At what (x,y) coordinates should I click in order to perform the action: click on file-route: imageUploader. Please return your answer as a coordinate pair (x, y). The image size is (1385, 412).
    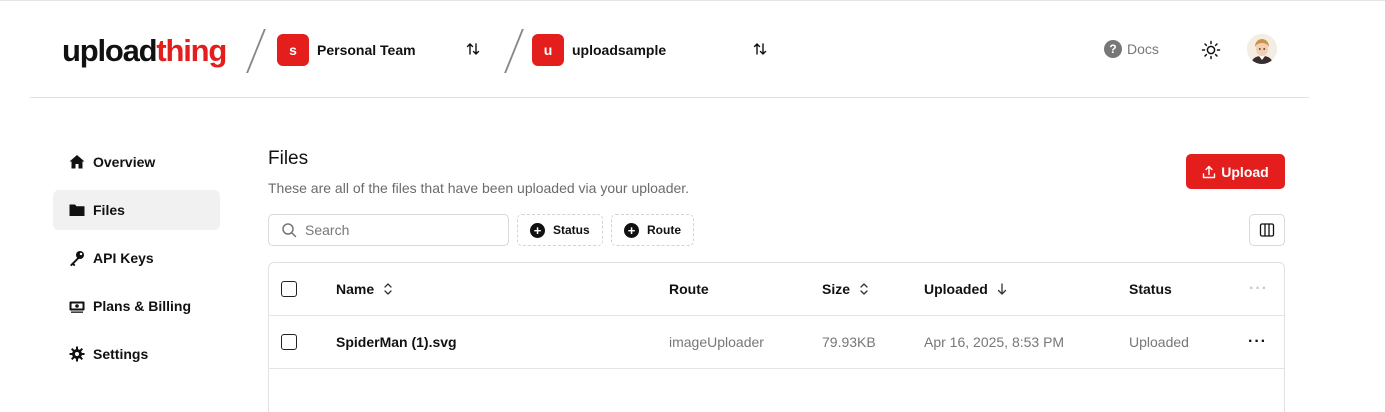
    Looking at the image, I should click on (716, 342).